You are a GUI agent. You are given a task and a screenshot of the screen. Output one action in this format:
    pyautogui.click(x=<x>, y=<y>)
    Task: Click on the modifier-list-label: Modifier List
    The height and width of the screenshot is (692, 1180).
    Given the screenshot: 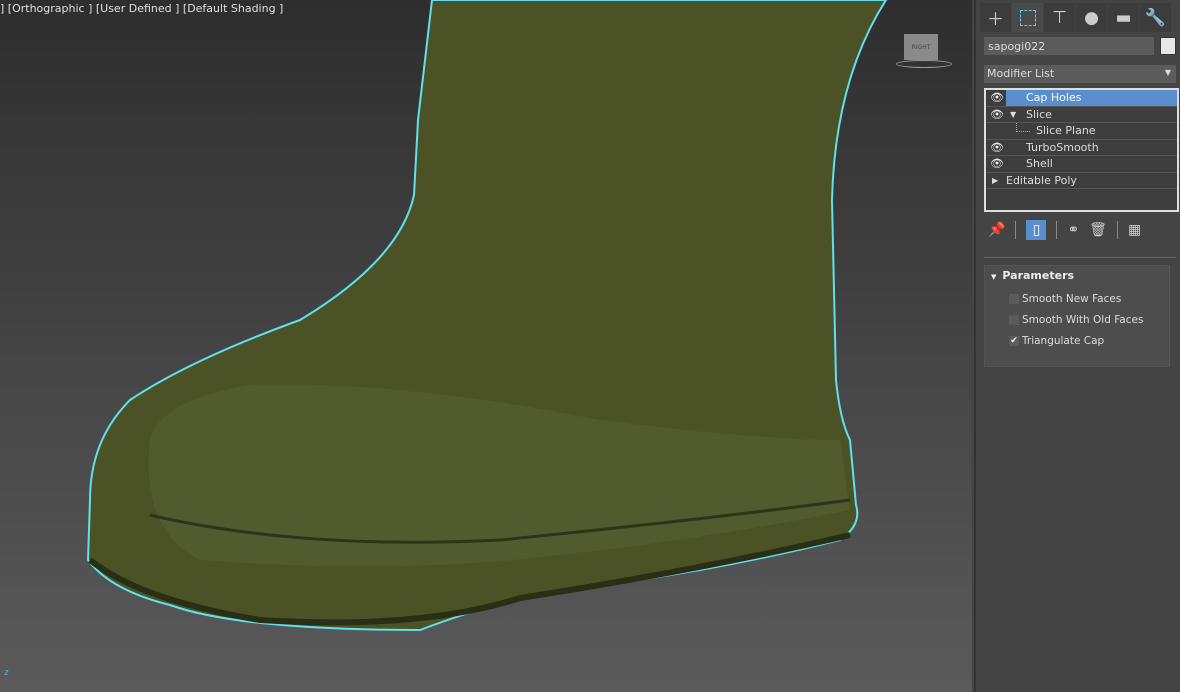 What is the action you would take?
    pyautogui.click(x=1021, y=73)
    